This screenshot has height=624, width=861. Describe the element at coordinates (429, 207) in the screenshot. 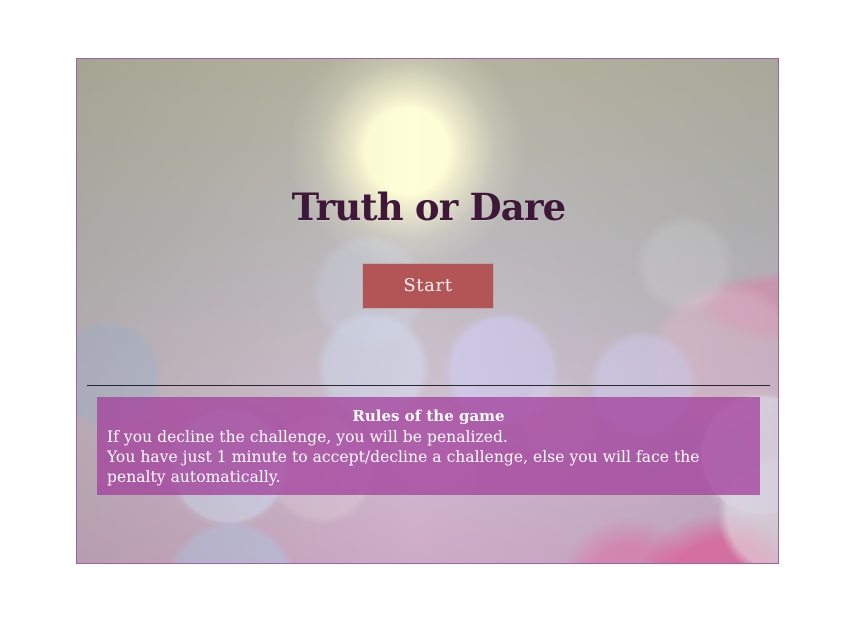

I see `game-title: Truth or Dare` at that location.